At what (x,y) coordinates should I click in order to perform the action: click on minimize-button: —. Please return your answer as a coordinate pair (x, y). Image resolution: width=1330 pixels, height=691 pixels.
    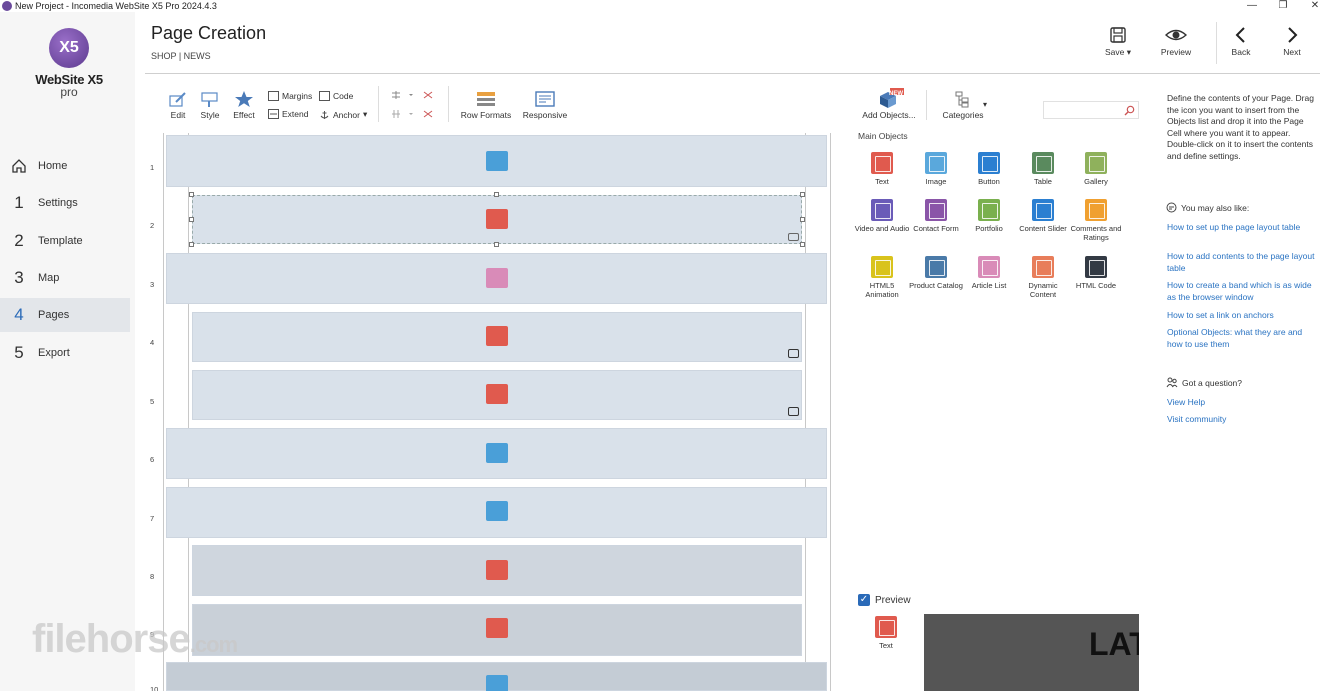
    Looking at the image, I should click on (1252, 6).